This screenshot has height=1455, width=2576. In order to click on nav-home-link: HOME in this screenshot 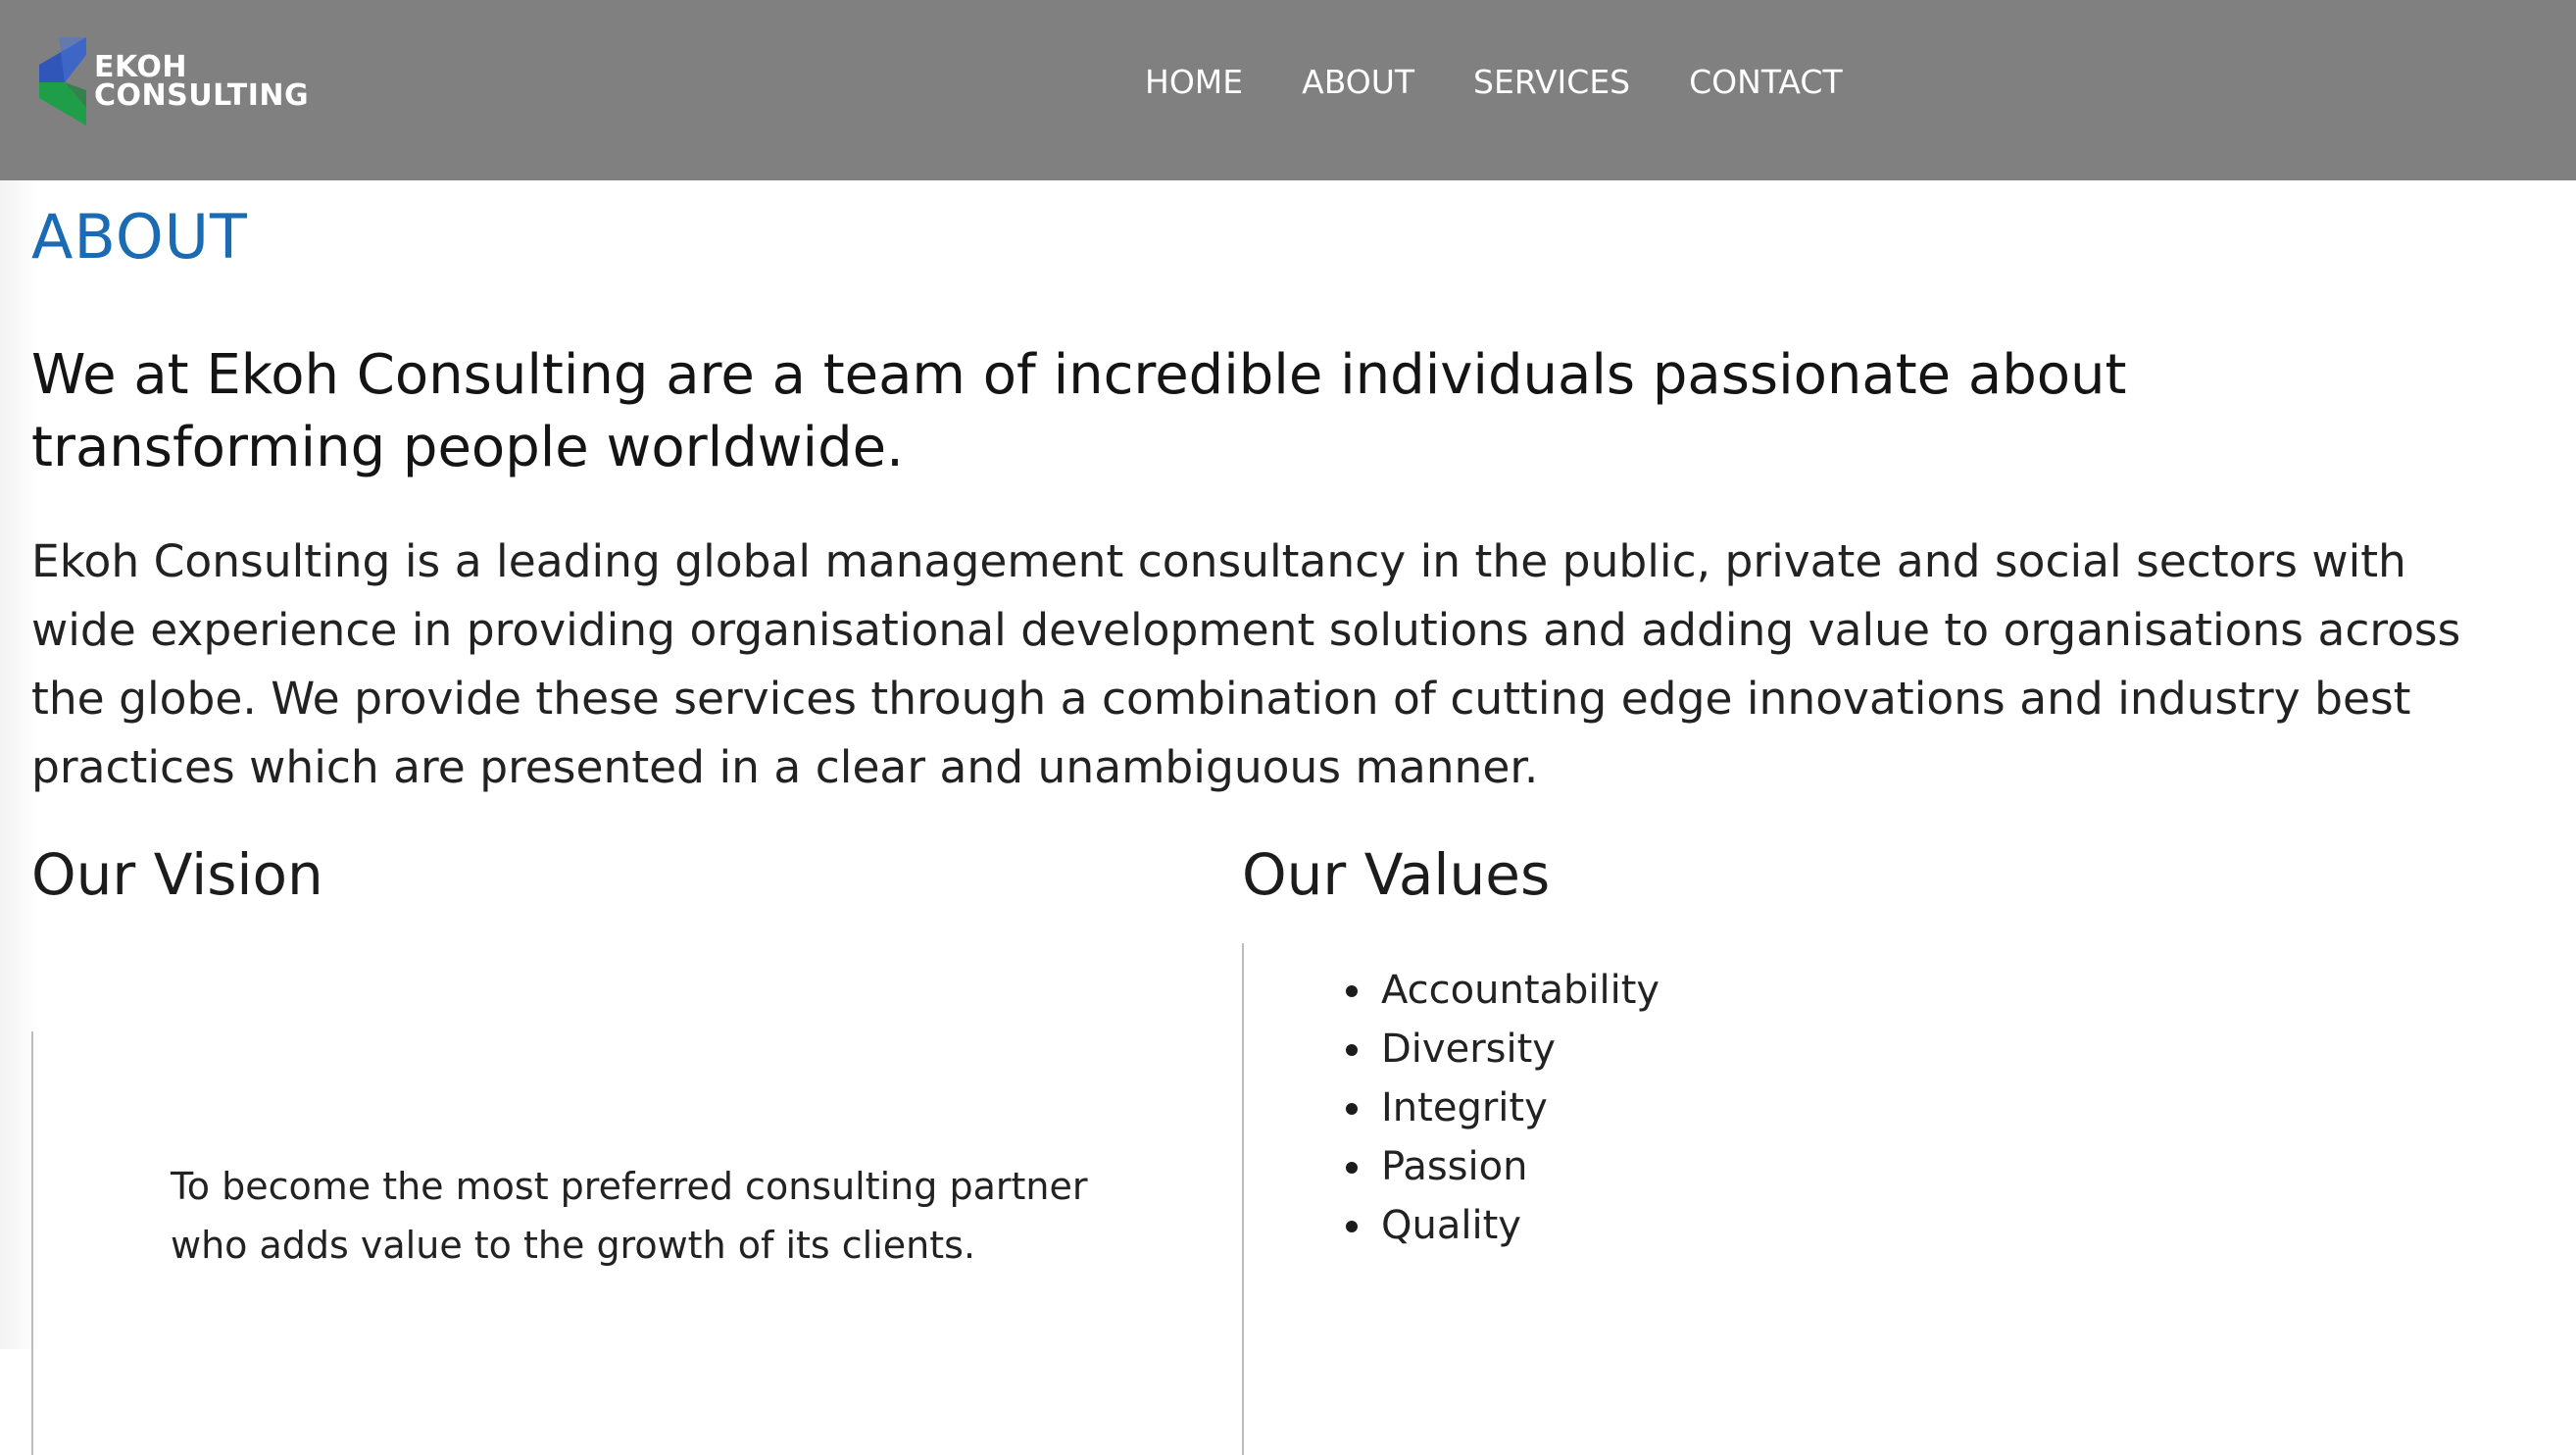, I will do `click(1194, 82)`.